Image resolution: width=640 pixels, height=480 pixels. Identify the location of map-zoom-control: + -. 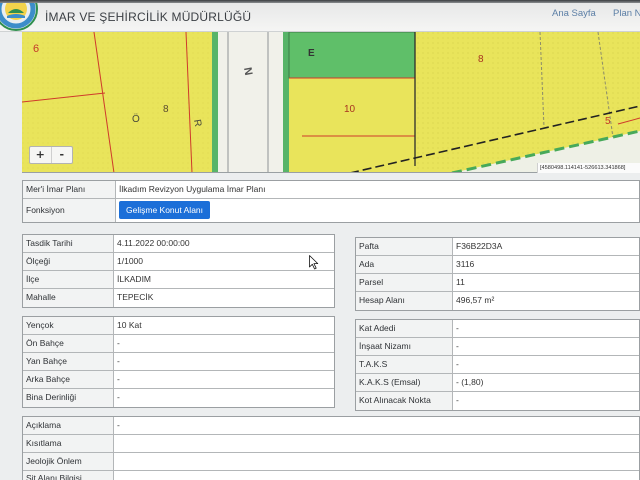
(51, 155).